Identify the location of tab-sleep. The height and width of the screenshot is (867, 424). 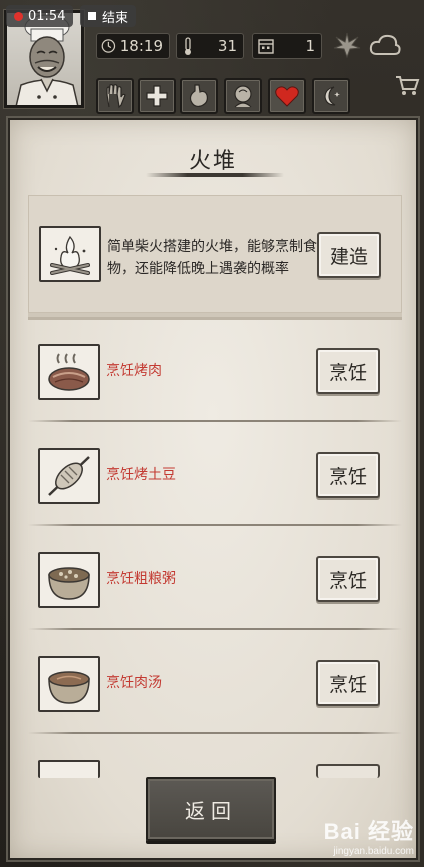
(331, 96).